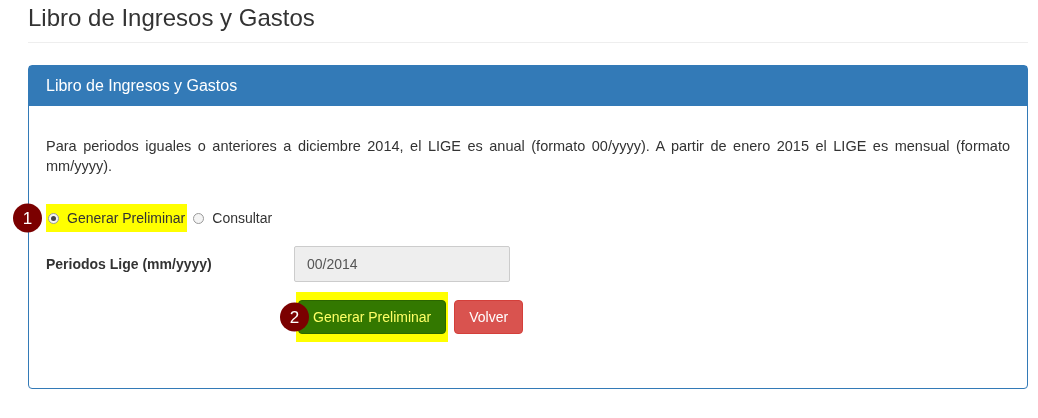  Describe the element at coordinates (233, 218) in the screenshot. I see `radio-option: Consultar` at that location.